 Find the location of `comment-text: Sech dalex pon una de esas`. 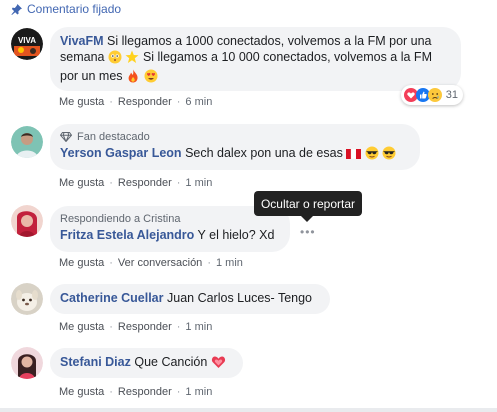

comment-text: Sech dalex pon una de esas is located at coordinates (264, 153).